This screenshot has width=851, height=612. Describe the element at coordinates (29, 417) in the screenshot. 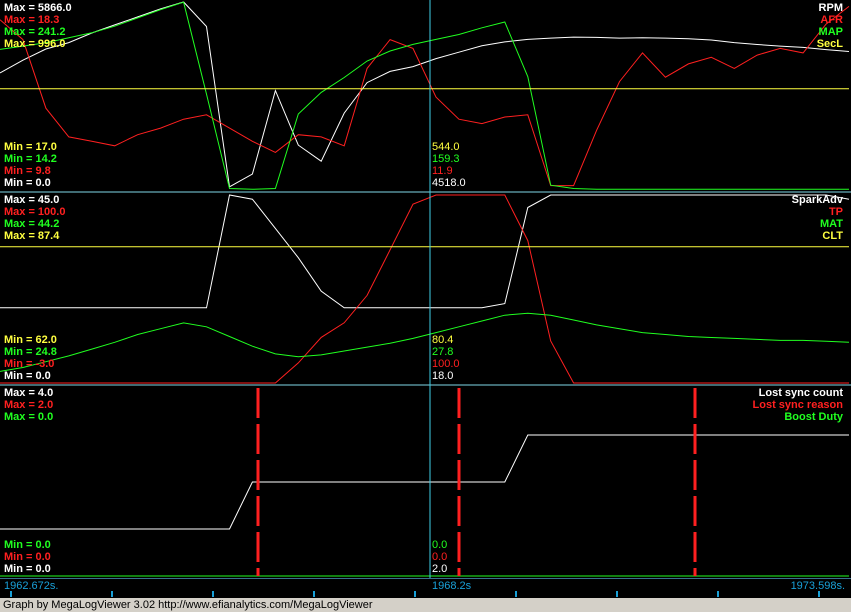

I see `boost-duty-max: Max = 0.0` at that location.